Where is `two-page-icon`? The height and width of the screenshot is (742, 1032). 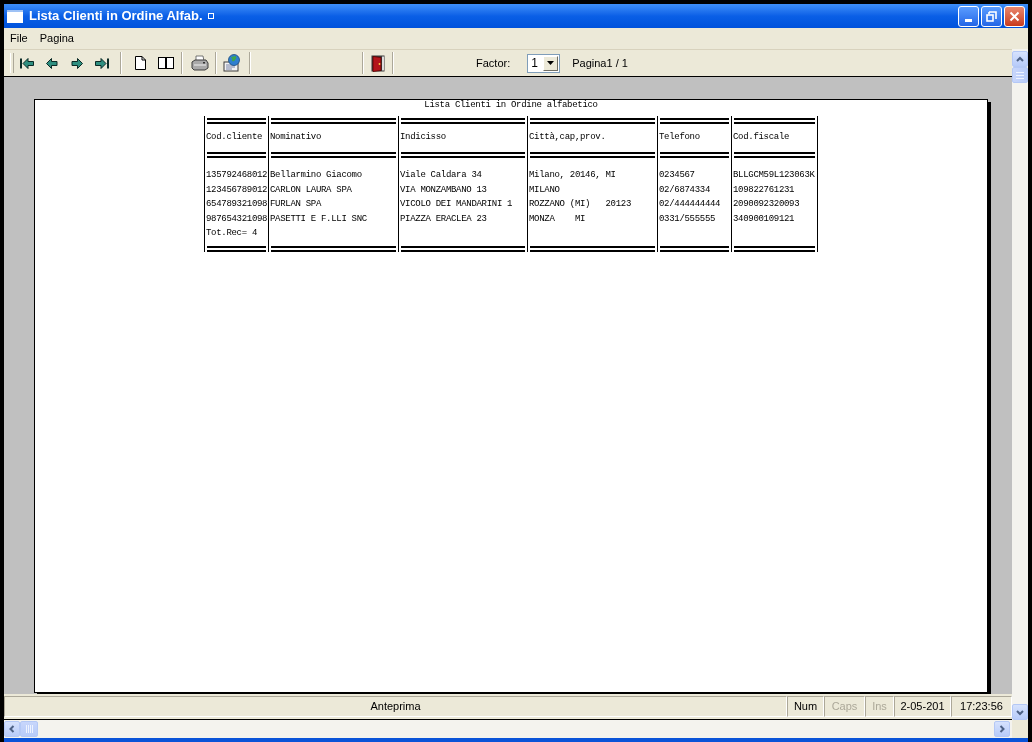
two-page-icon is located at coordinates (165, 63).